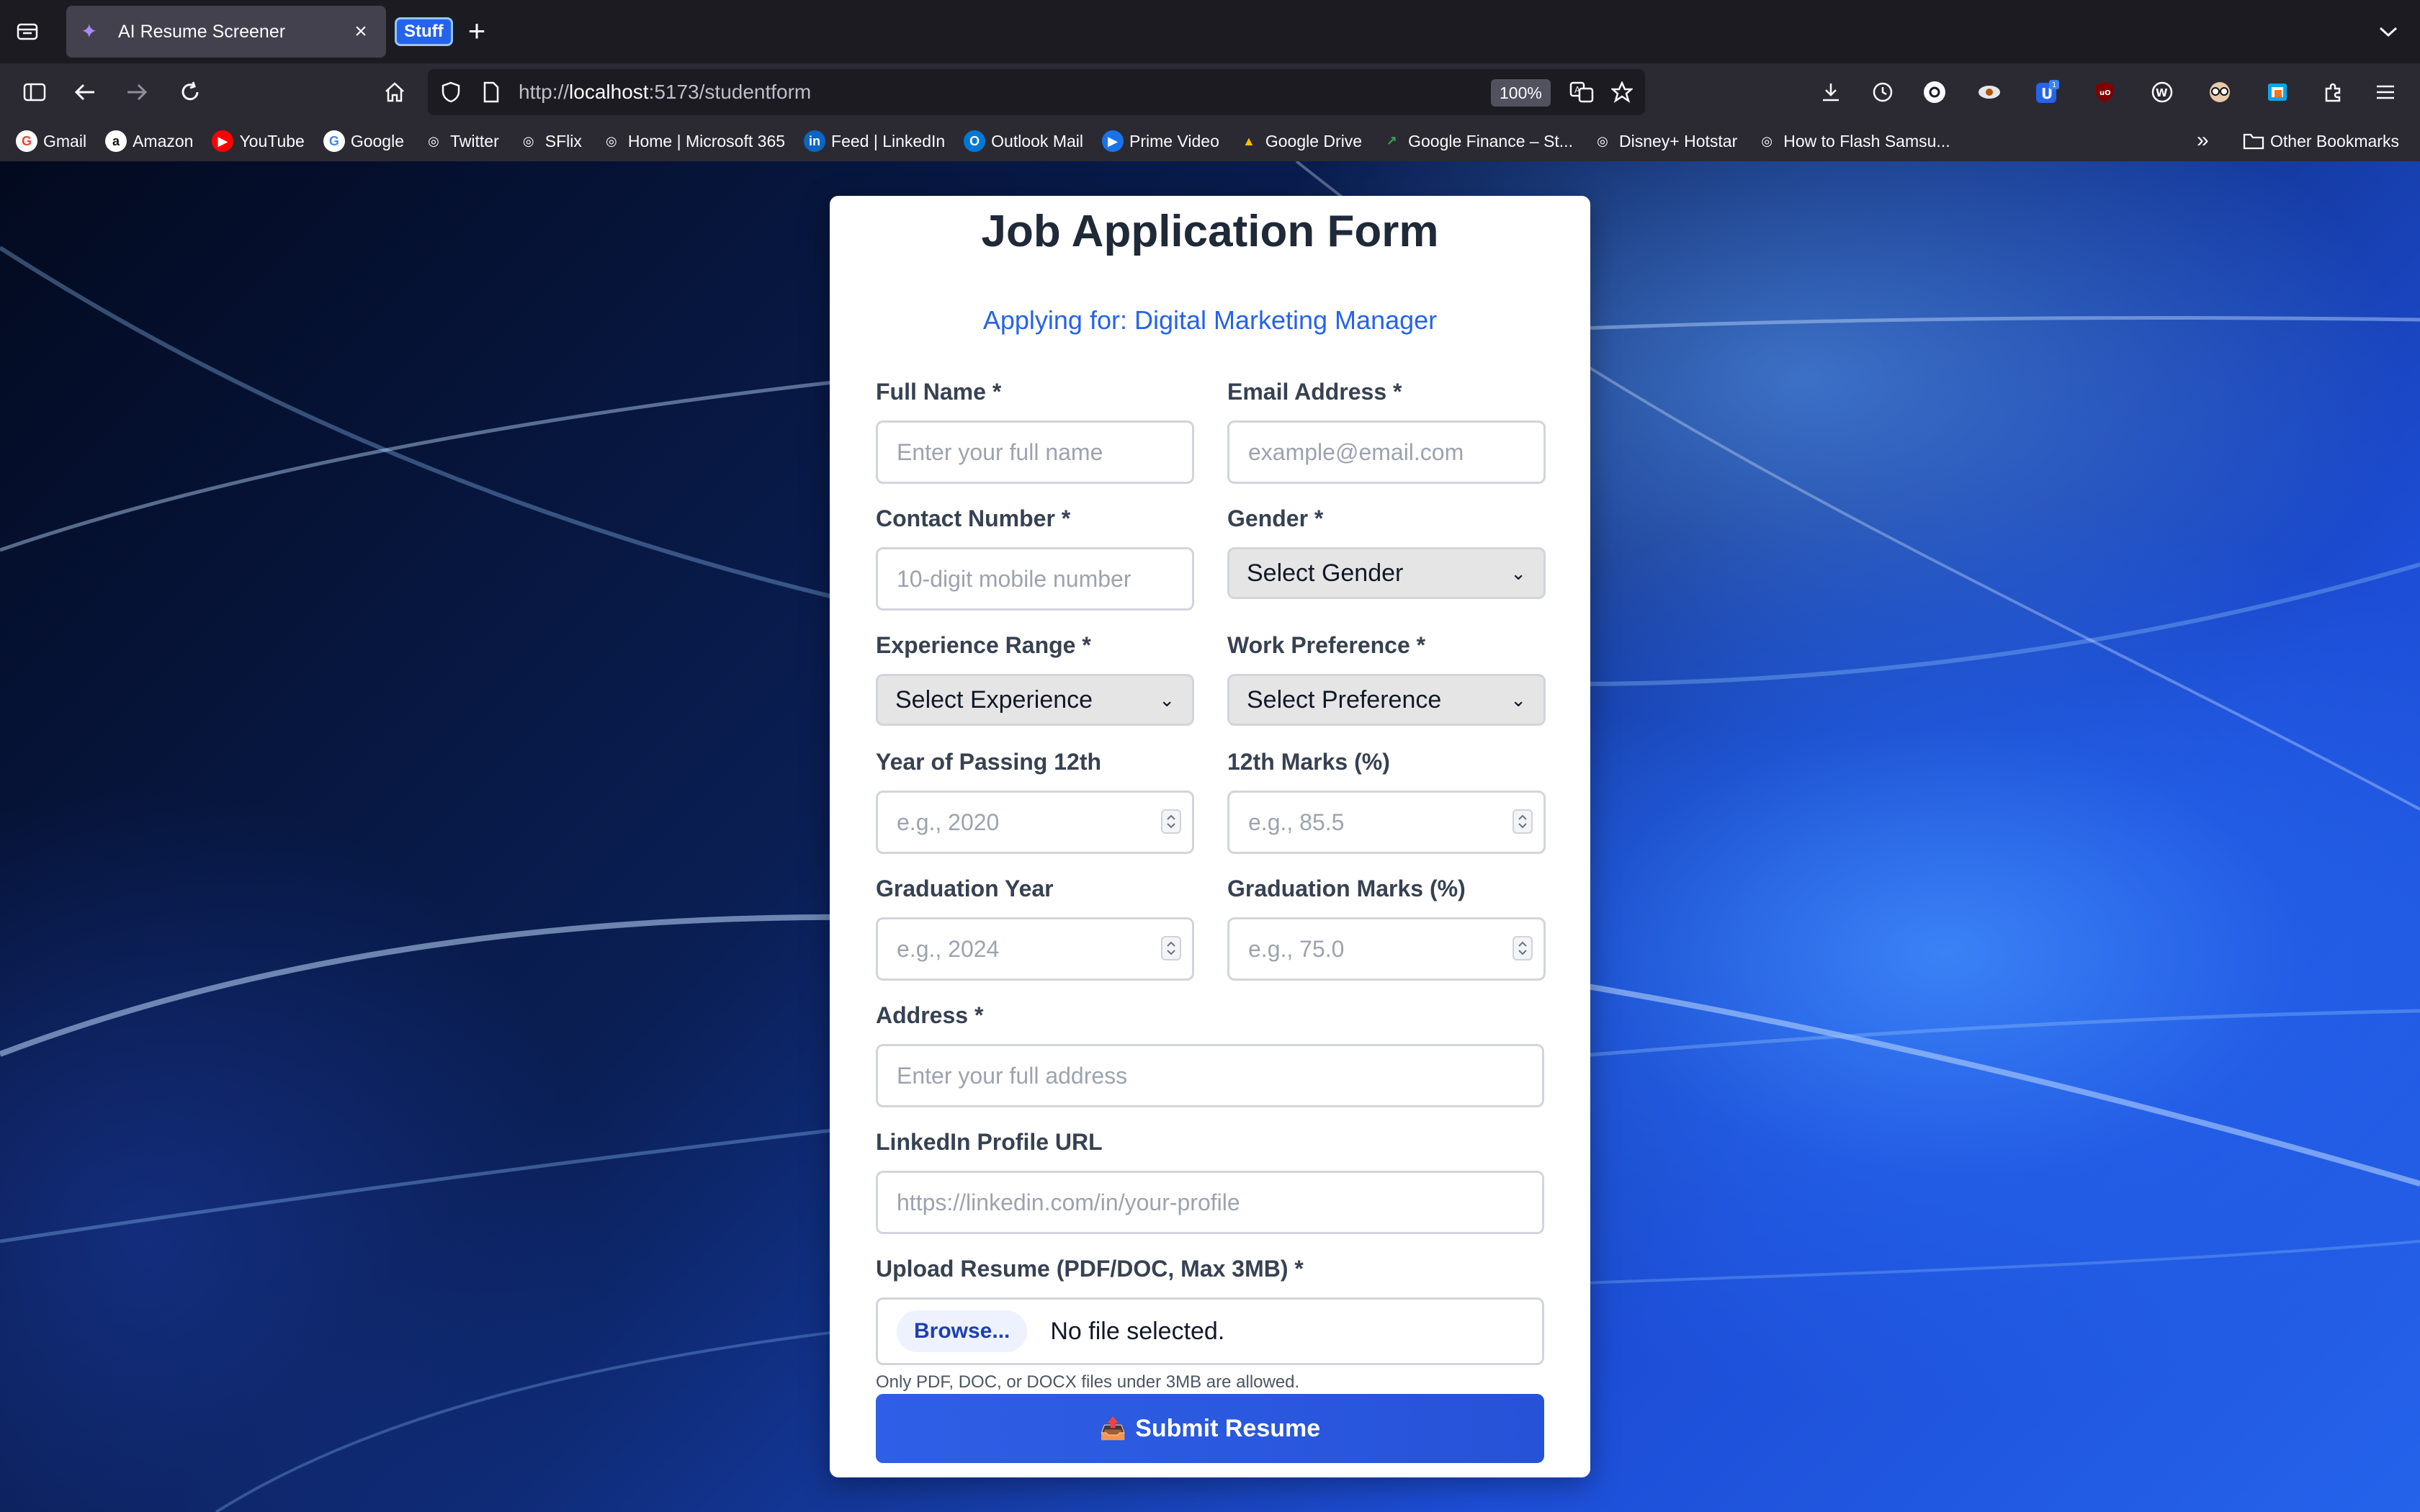 This screenshot has height=1512, width=2420. I want to click on bookmark-item: ▲ Google Drive, so click(1300, 141).